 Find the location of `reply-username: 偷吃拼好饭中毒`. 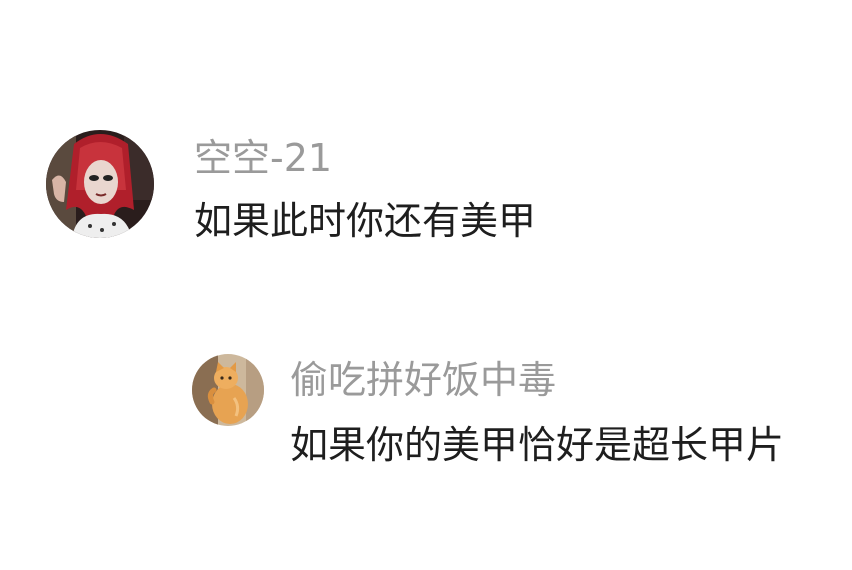

reply-username: 偷吃拼好饭中毒 is located at coordinates (537, 380).